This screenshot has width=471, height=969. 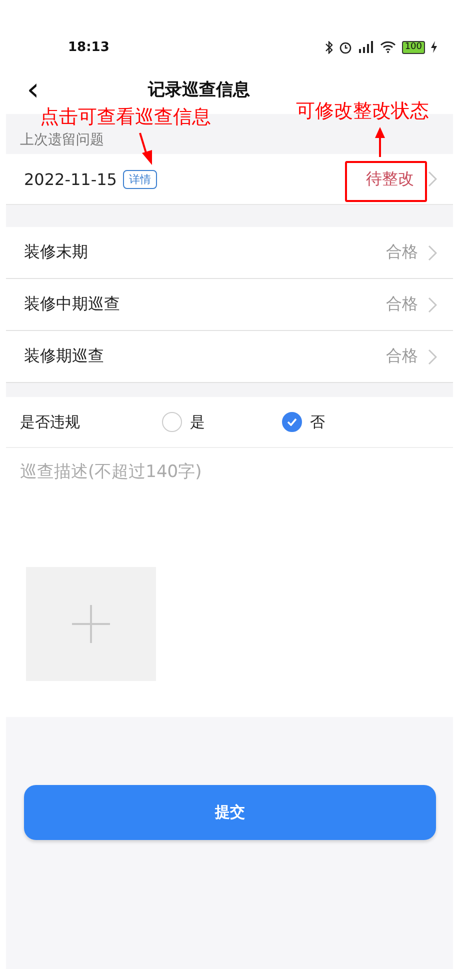 What do you see at coordinates (328, 47) in the screenshot?
I see `bluetooth-icon` at bounding box center [328, 47].